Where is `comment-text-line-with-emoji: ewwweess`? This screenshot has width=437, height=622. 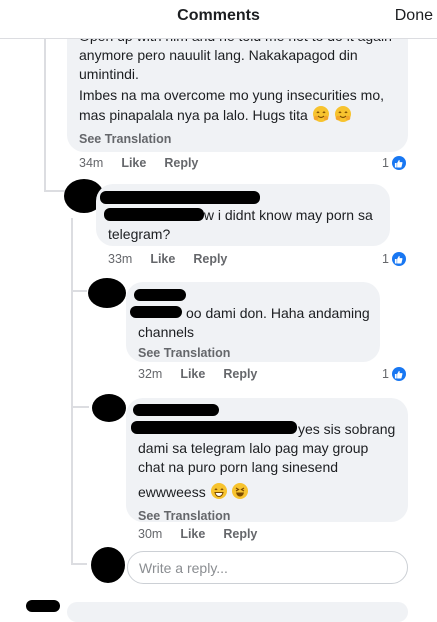 comment-text-line-with-emoji: ewwweess is located at coordinates (267, 493).